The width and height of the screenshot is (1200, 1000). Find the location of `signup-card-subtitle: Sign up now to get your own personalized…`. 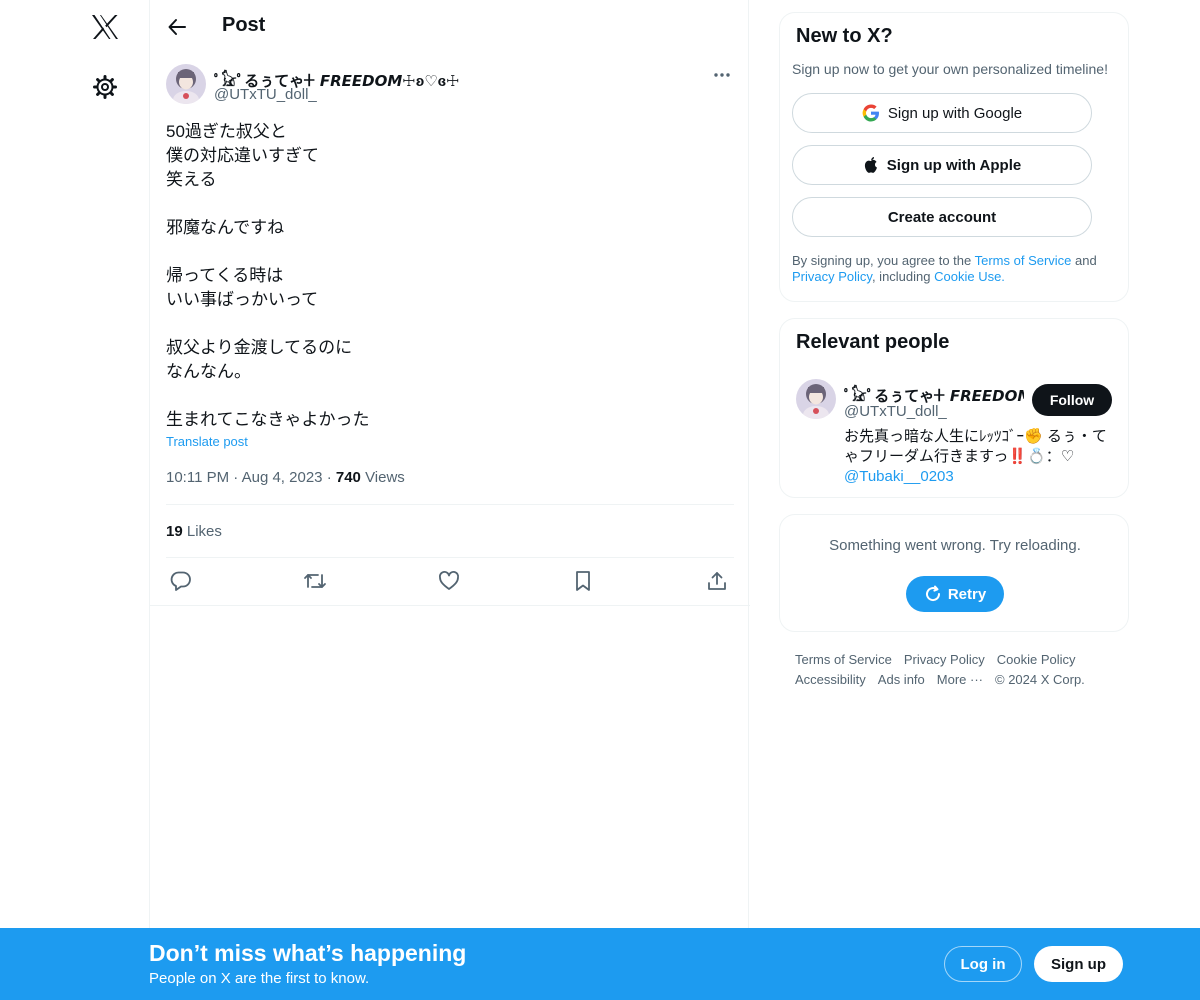

signup-card-subtitle: Sign up now to get your own personalized… is located at coordinates (950, 69).